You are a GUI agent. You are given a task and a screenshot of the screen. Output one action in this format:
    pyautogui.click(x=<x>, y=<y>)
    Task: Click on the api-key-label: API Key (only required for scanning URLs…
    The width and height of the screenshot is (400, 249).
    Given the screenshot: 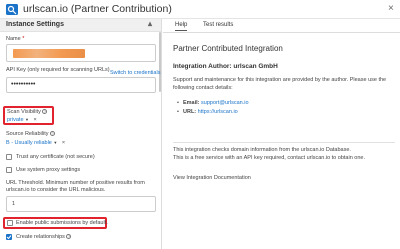 What is the action you would take?
    pyautogui.click(x=58, y=70)
    